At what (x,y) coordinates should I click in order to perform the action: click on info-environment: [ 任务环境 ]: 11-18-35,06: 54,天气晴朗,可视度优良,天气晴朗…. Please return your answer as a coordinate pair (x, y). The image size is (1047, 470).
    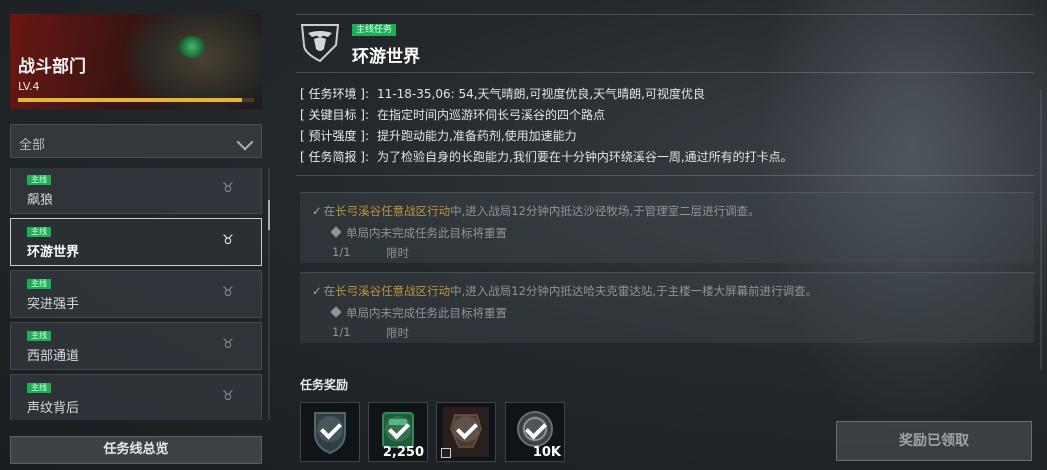
    Looking at the image, I should click on (502, 94).